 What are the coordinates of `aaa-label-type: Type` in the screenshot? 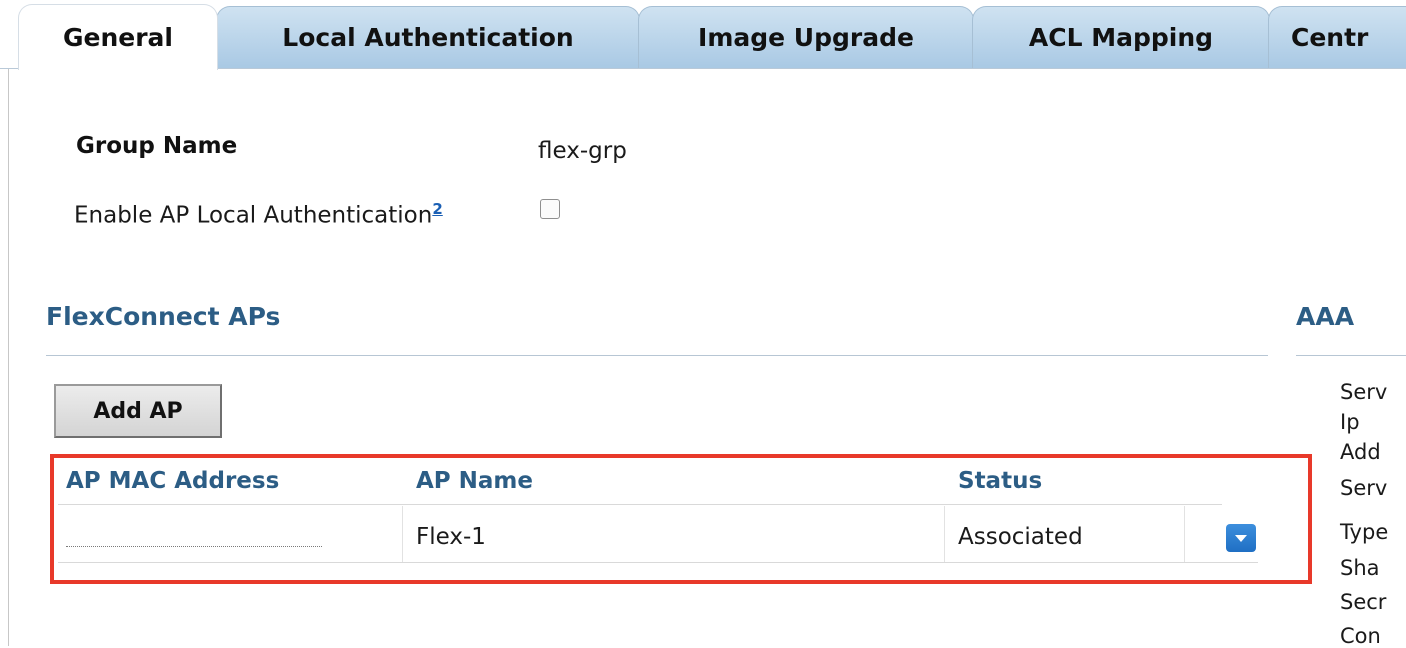 It's located at (1364, 532).